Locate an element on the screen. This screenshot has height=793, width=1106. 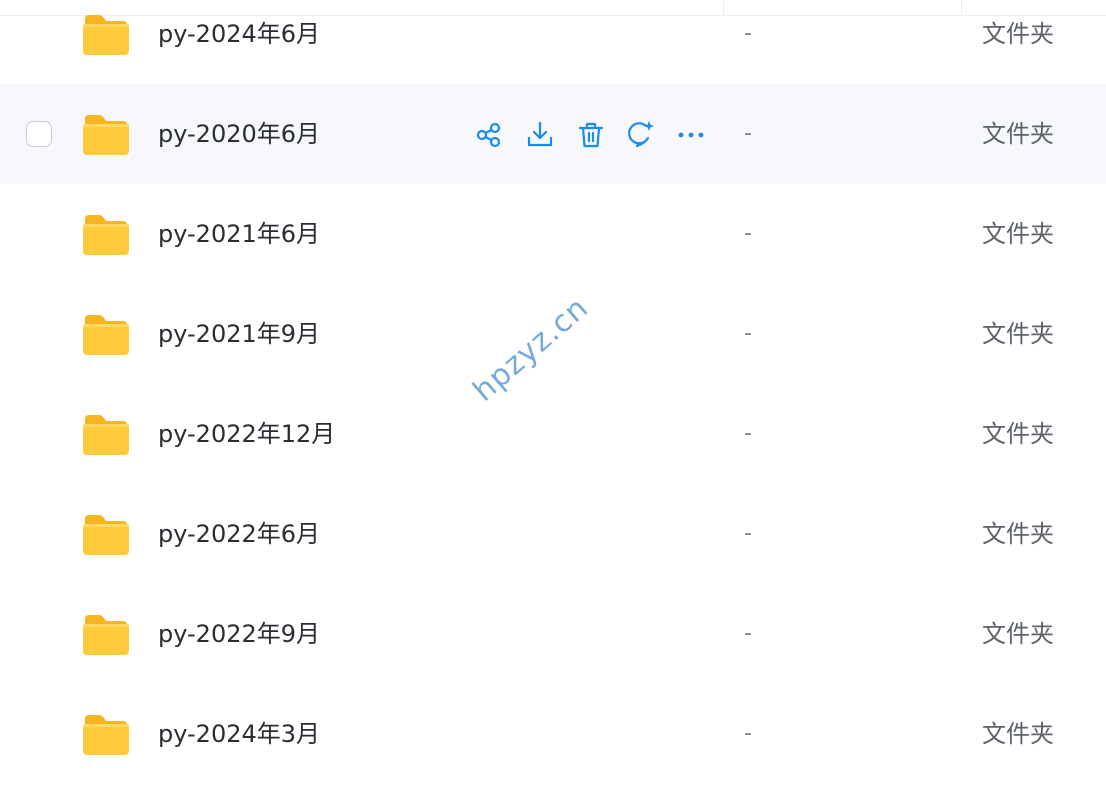
file-name: py-2022年6月 is located at coordinates (239, 534).